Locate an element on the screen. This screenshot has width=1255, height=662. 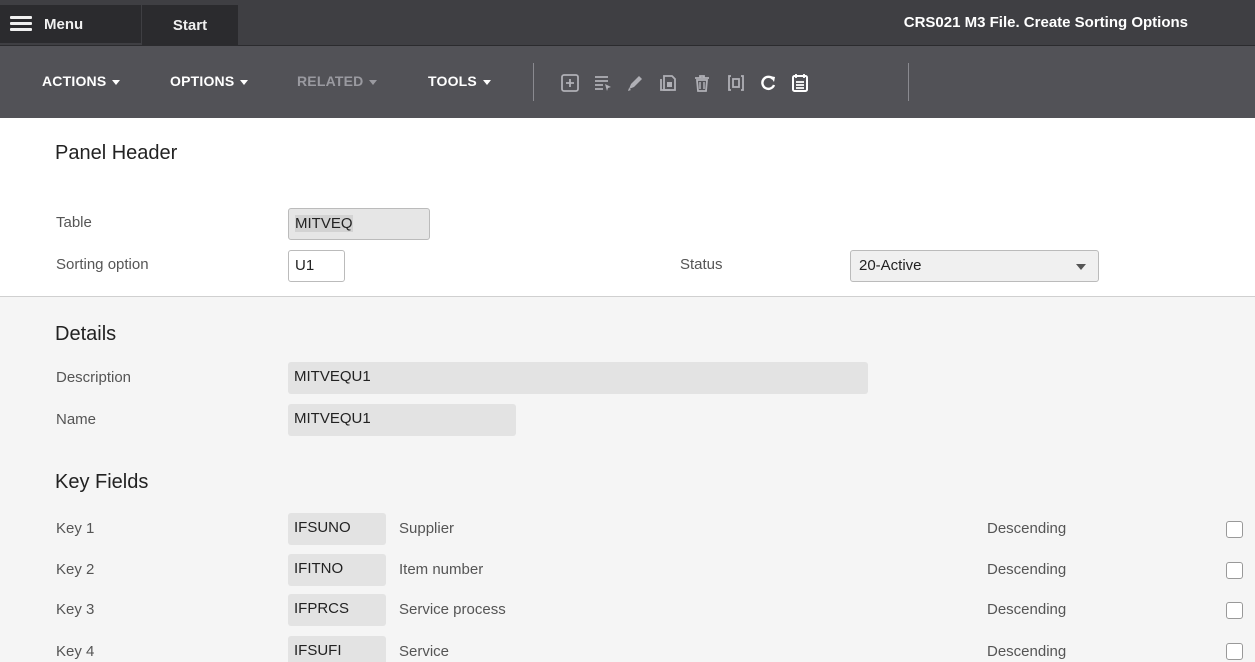
menu-button: Menu is located at coordinates (70, 24).